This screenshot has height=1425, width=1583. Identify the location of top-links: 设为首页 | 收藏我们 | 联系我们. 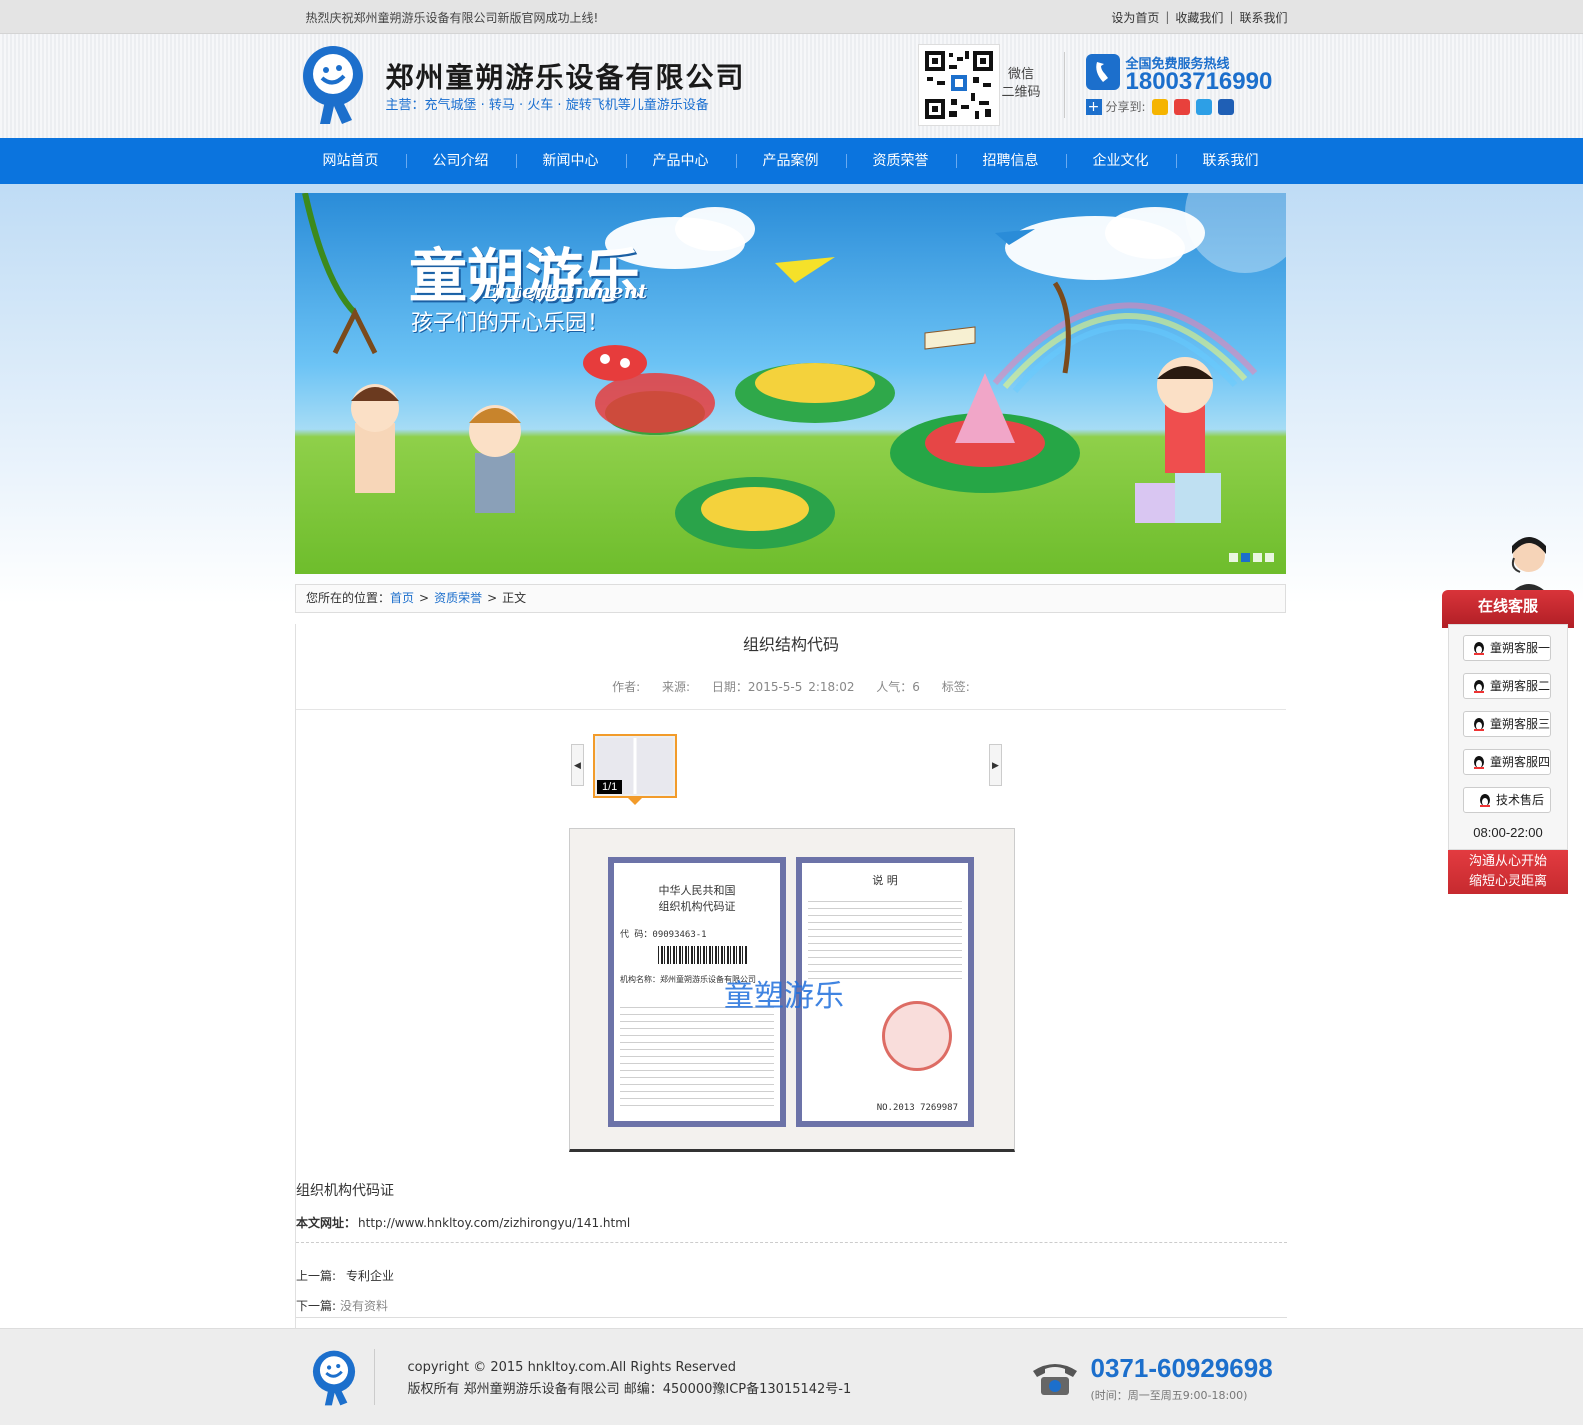
(1199, 17).